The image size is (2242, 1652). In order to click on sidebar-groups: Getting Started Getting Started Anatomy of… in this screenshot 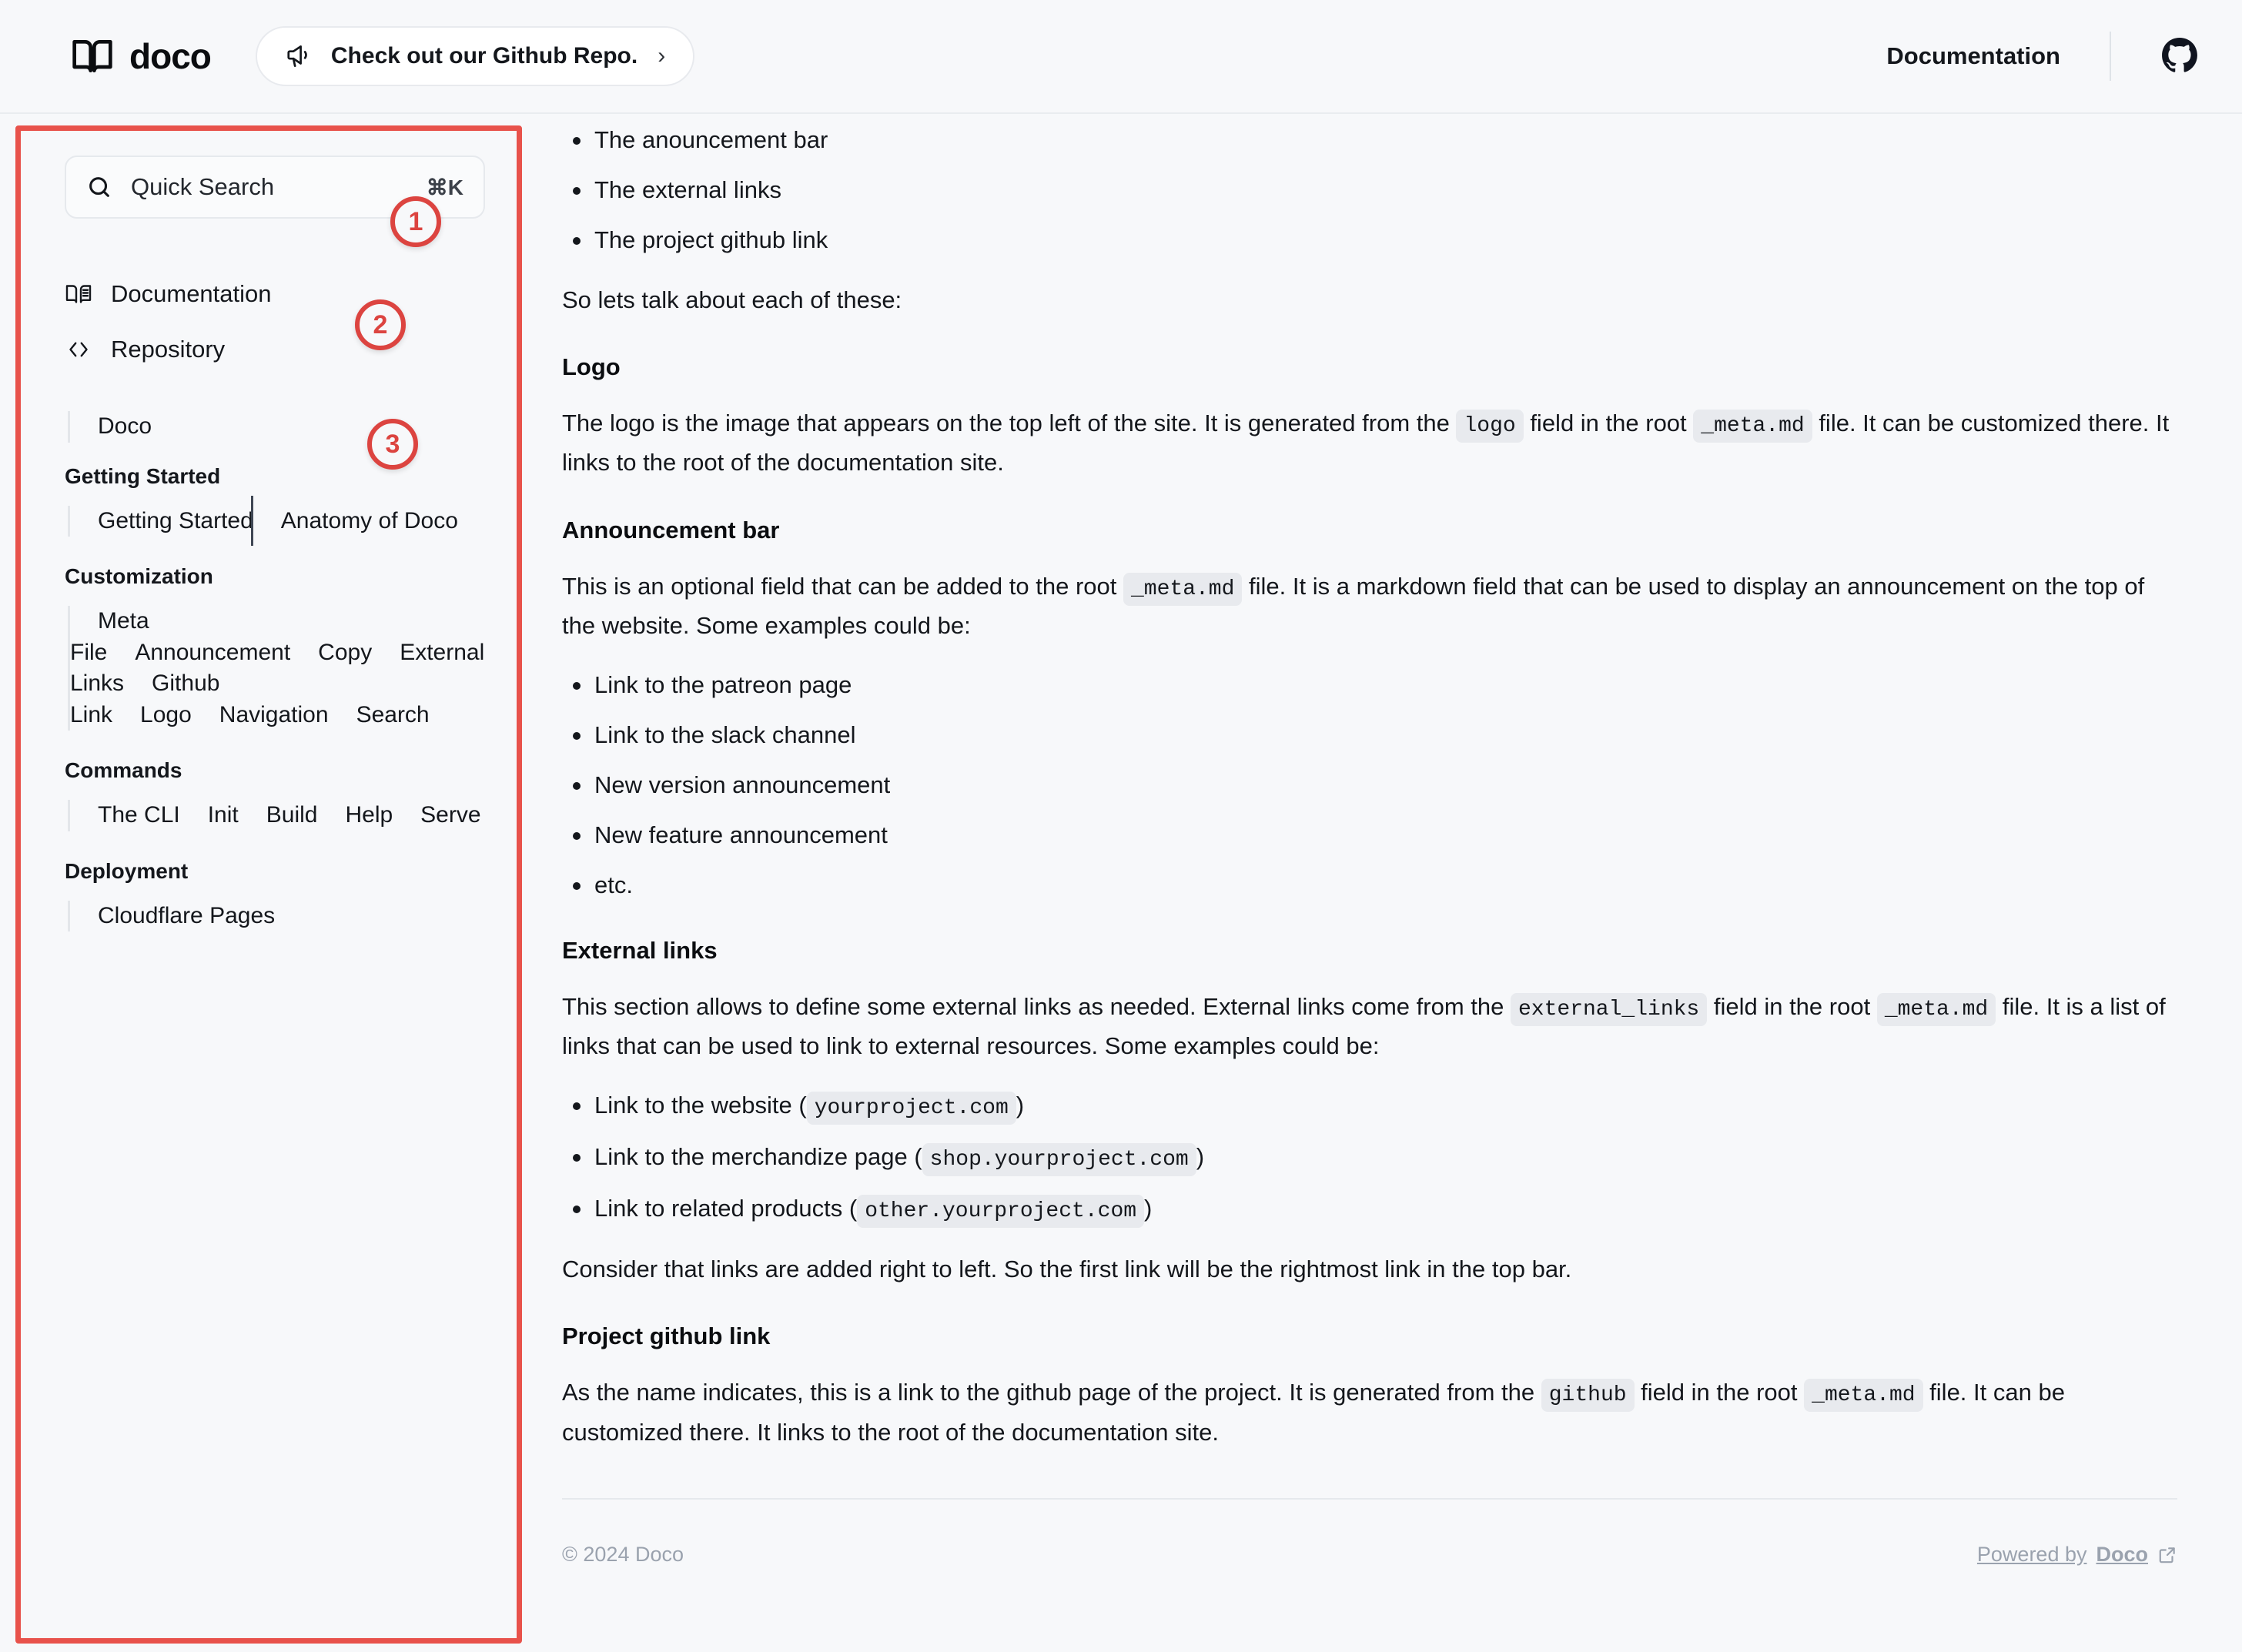, I will do `click(279, 687)`.